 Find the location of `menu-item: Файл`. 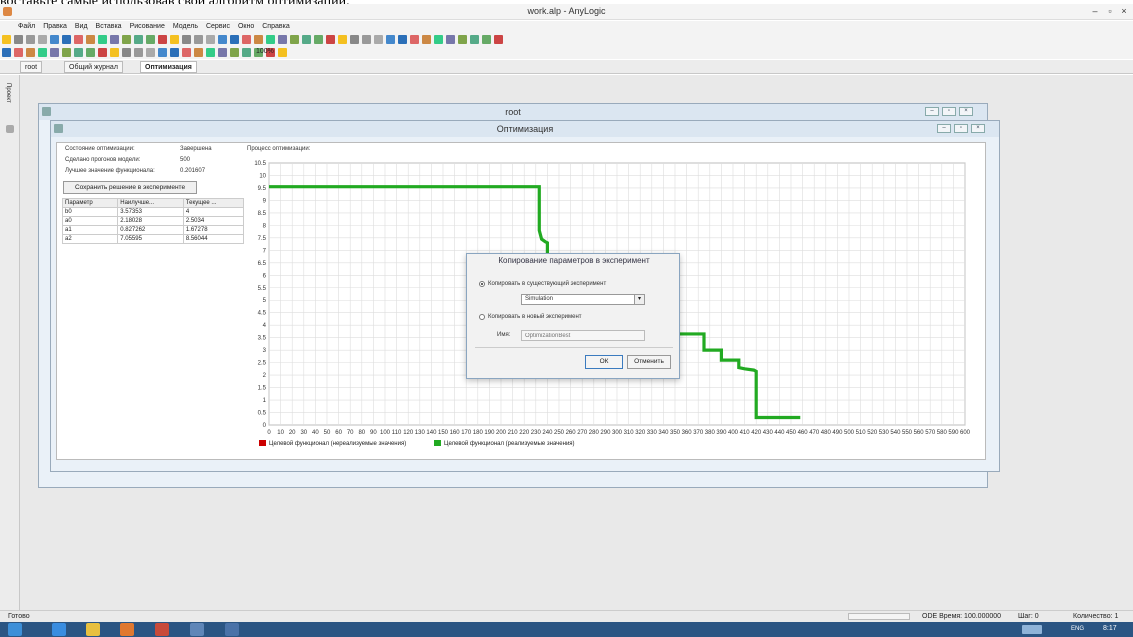

menu-item: Файл is located at coordinates (26, 27).